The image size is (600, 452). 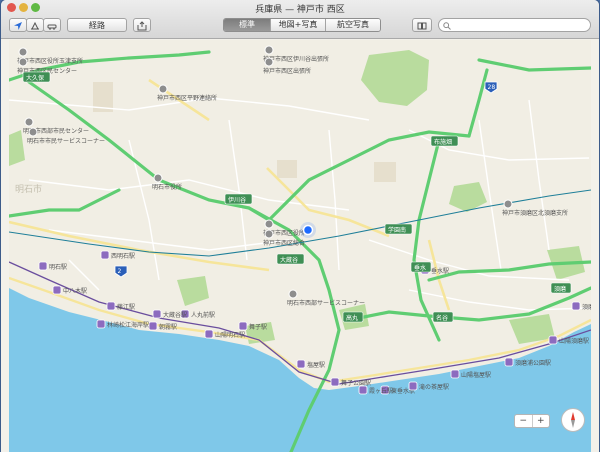 What do you see at coordinates (476, 375) in the screenshot?
I see `station-label: 山陽塩屋駅` at bounding box center [476, 375].